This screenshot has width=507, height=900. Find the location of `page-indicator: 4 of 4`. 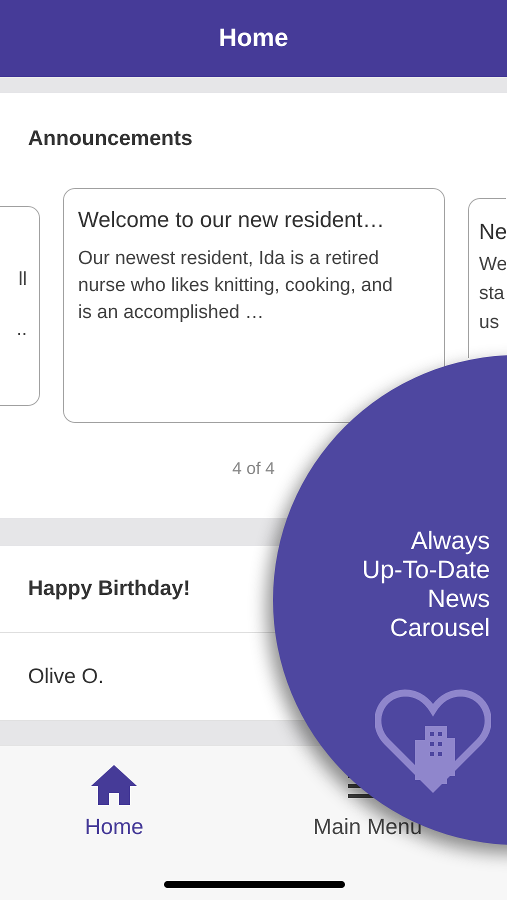

page-indicator: 4 of 4 is located at coordinates (253, 469).